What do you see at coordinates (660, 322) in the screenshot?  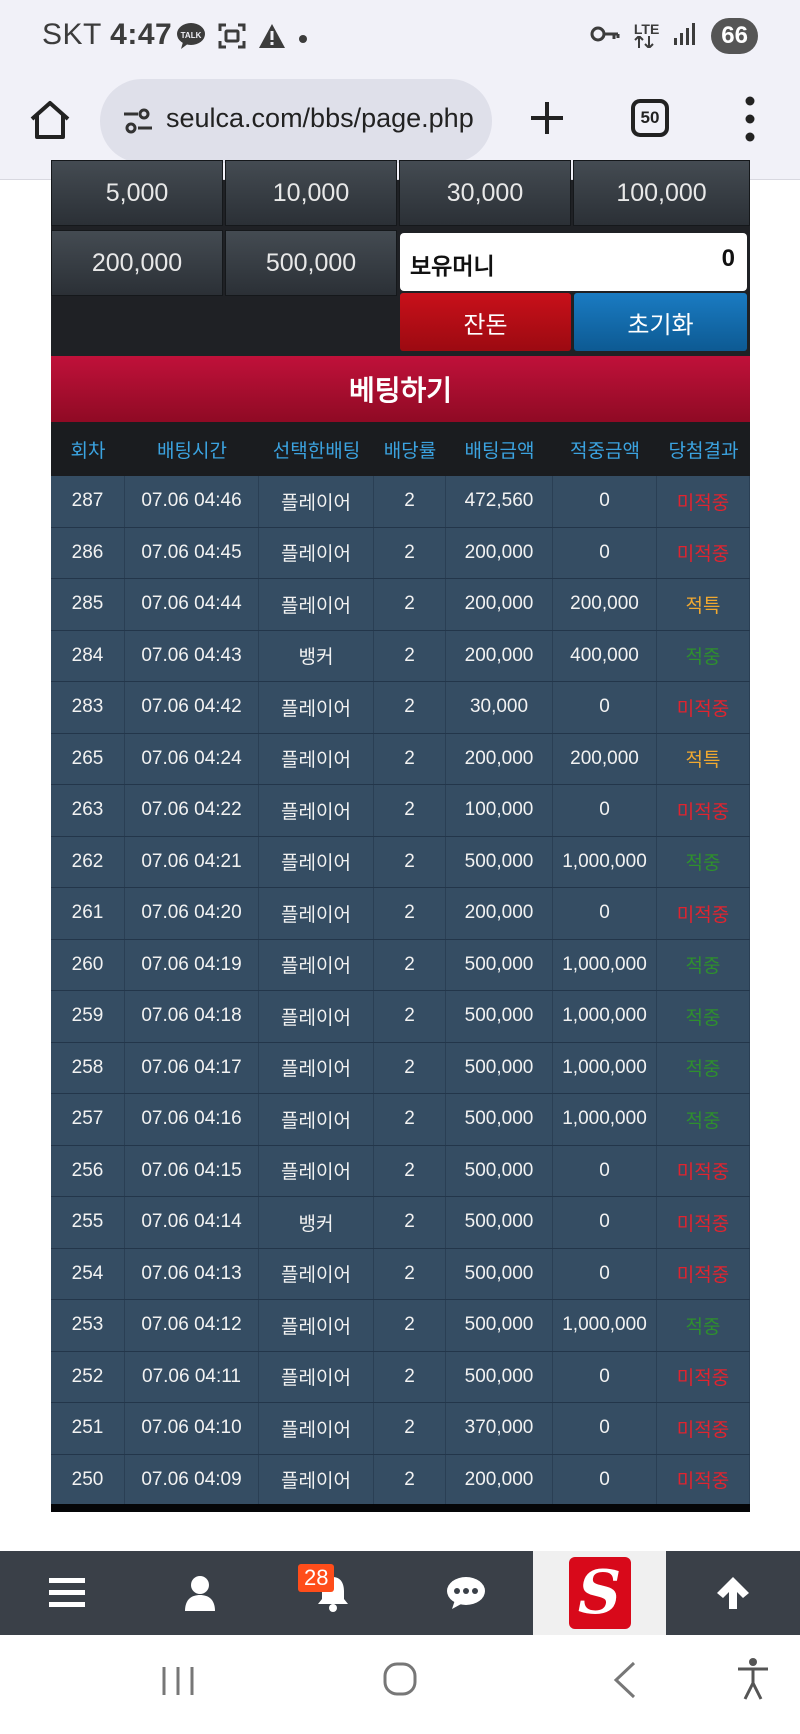 I see `reset-button: 초기화` at bounding box center [660, 322].